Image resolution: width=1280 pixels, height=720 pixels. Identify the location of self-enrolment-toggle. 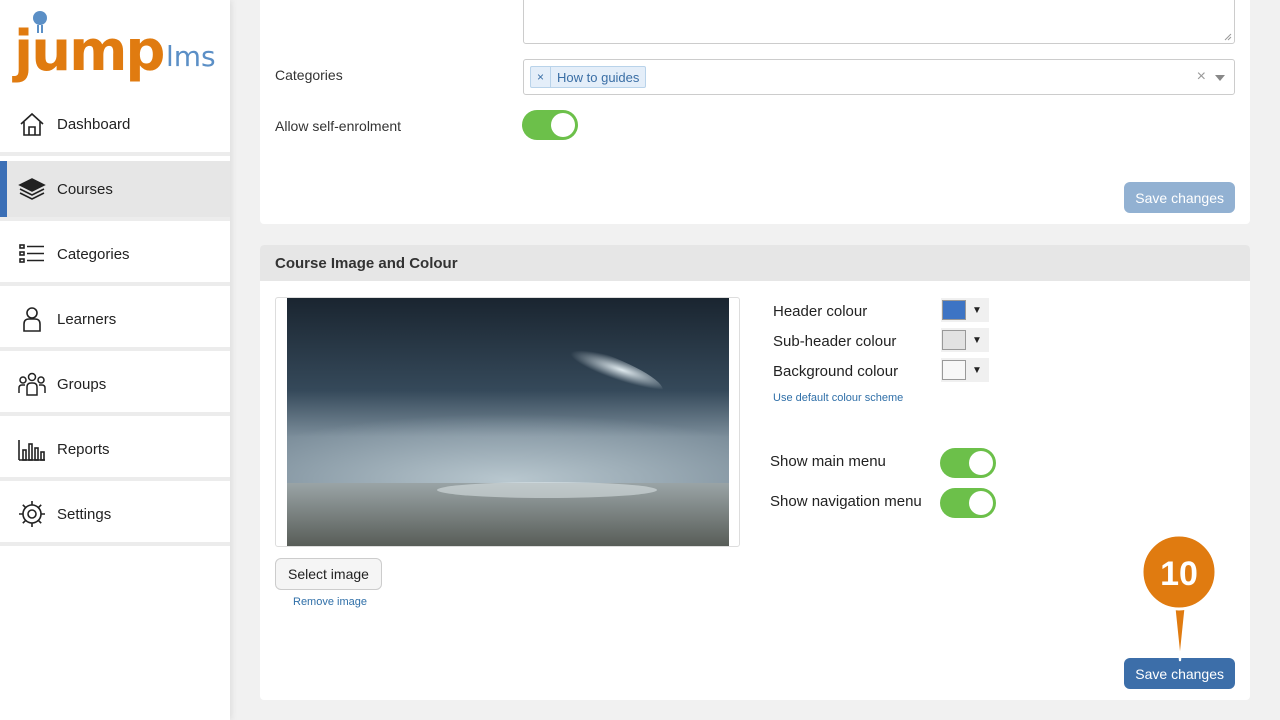
(550, 125).